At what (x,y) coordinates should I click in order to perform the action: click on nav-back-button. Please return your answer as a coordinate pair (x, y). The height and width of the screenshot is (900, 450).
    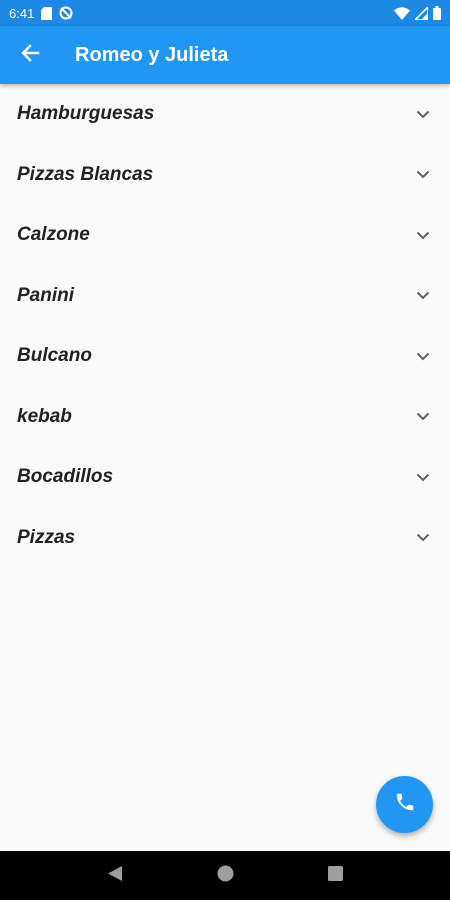
    Looking at the image, I should click on (115, 875).